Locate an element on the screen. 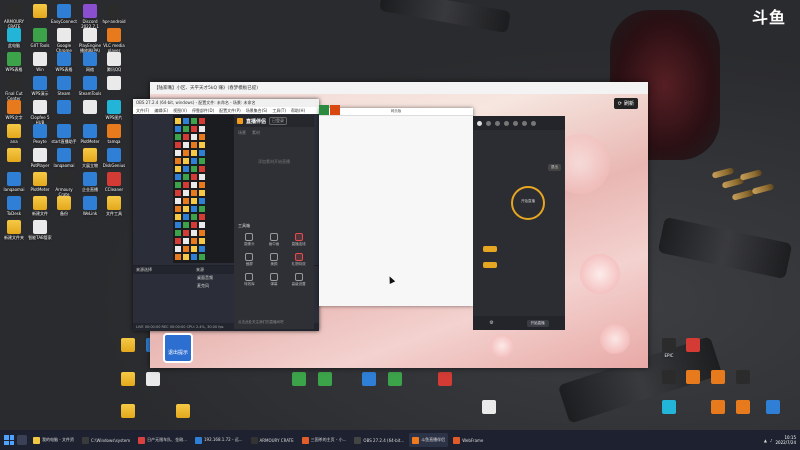 This screenshot has width=800, height=450. taskbar-item: 斗鱼直播伴侣 is located at coordinates (429, 440).